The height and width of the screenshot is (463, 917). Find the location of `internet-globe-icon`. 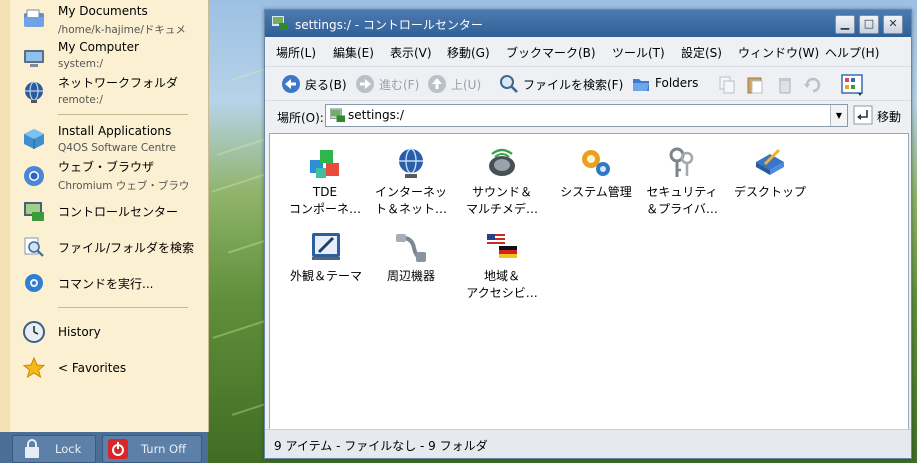

internet-globe-icon is located at coordinates (411, 163).